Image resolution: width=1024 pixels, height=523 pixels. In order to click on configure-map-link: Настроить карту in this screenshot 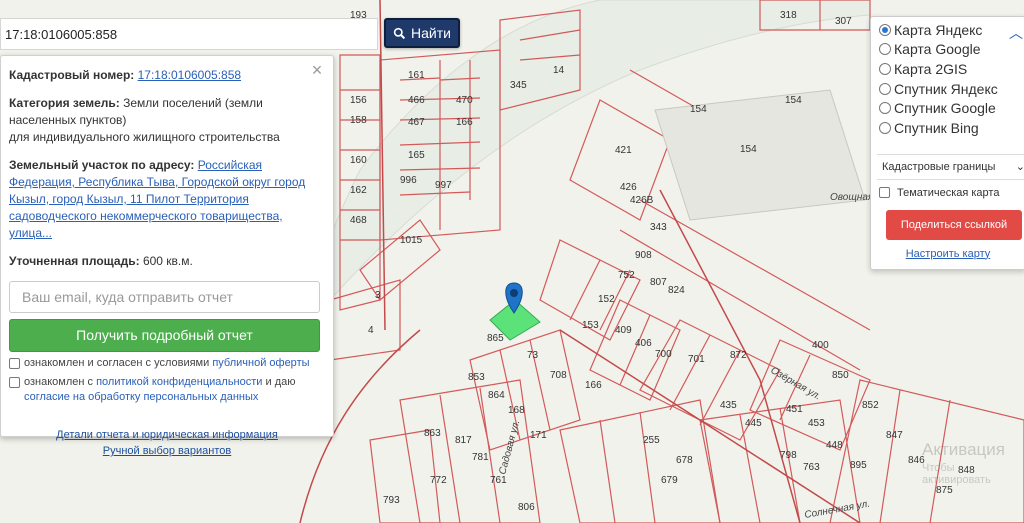, I will do `click(947, 254)`.